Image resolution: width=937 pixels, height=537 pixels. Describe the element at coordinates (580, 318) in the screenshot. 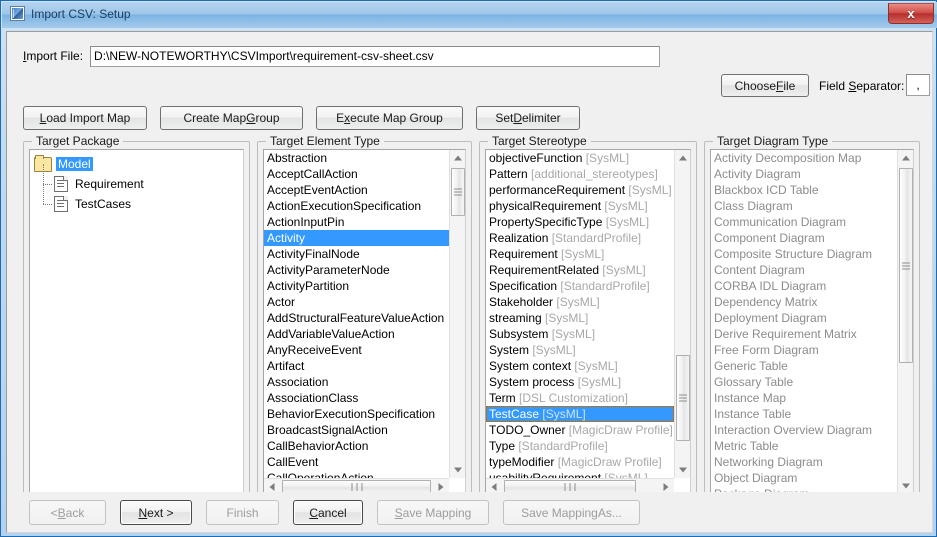

I see `list-item: streaming [SysML]` at that location.